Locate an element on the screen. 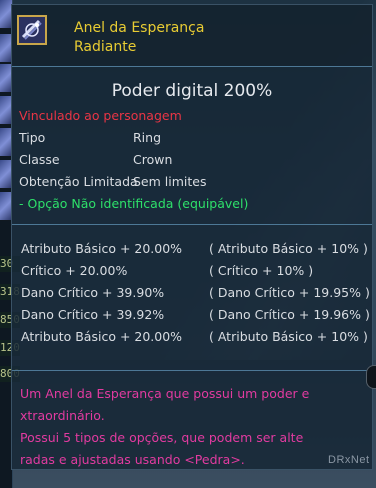 The height and width of the screenshot is (488, 376). ring-item-icon is located at coordinates (32, 30).